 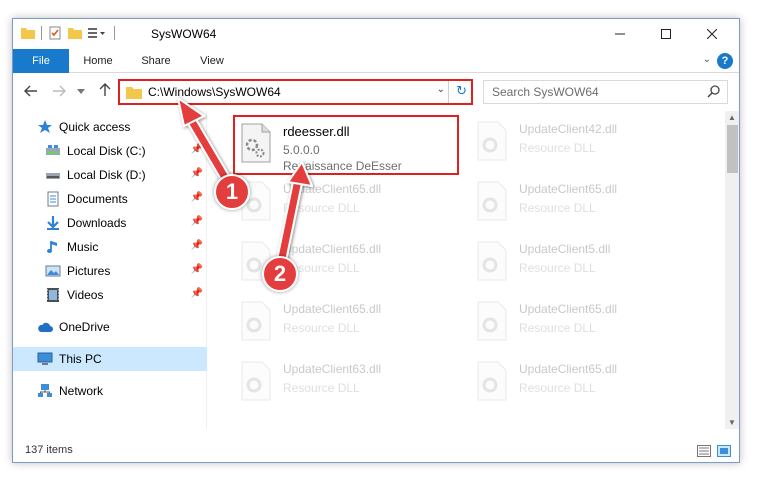 I want to click on customize-toolbar-icon, so click(x=98, y=33).